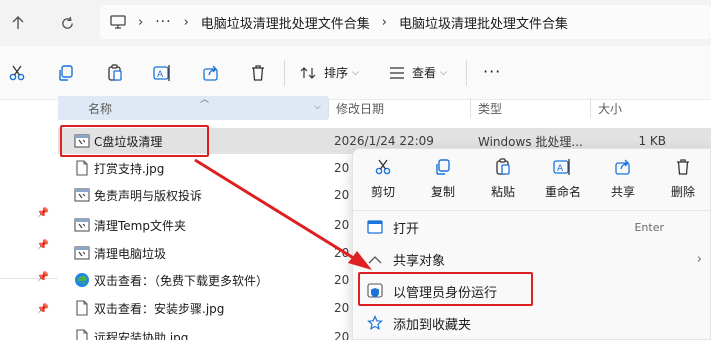 The height and width of the screenshot is (340, 711). Describe the element at coordinates (67, 23) in the screenshot. I see `refresh-icon` at that location.